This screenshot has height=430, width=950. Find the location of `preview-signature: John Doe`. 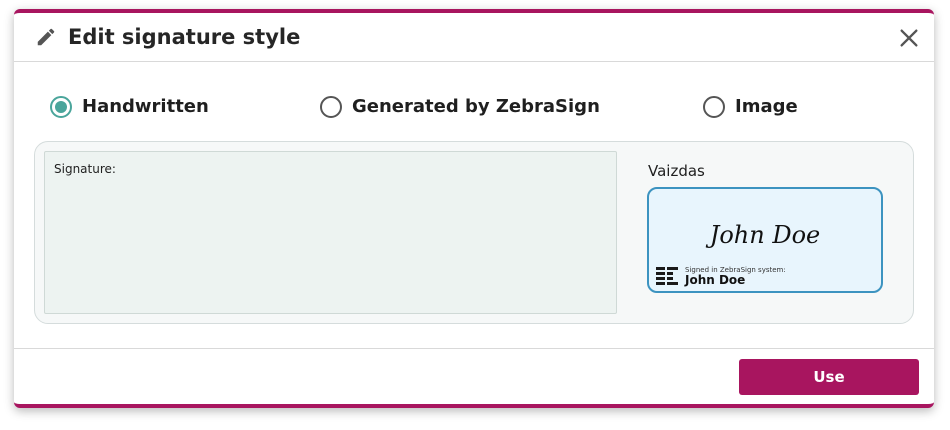

preview-signature: John Doe is located at coordinates (765, 235).